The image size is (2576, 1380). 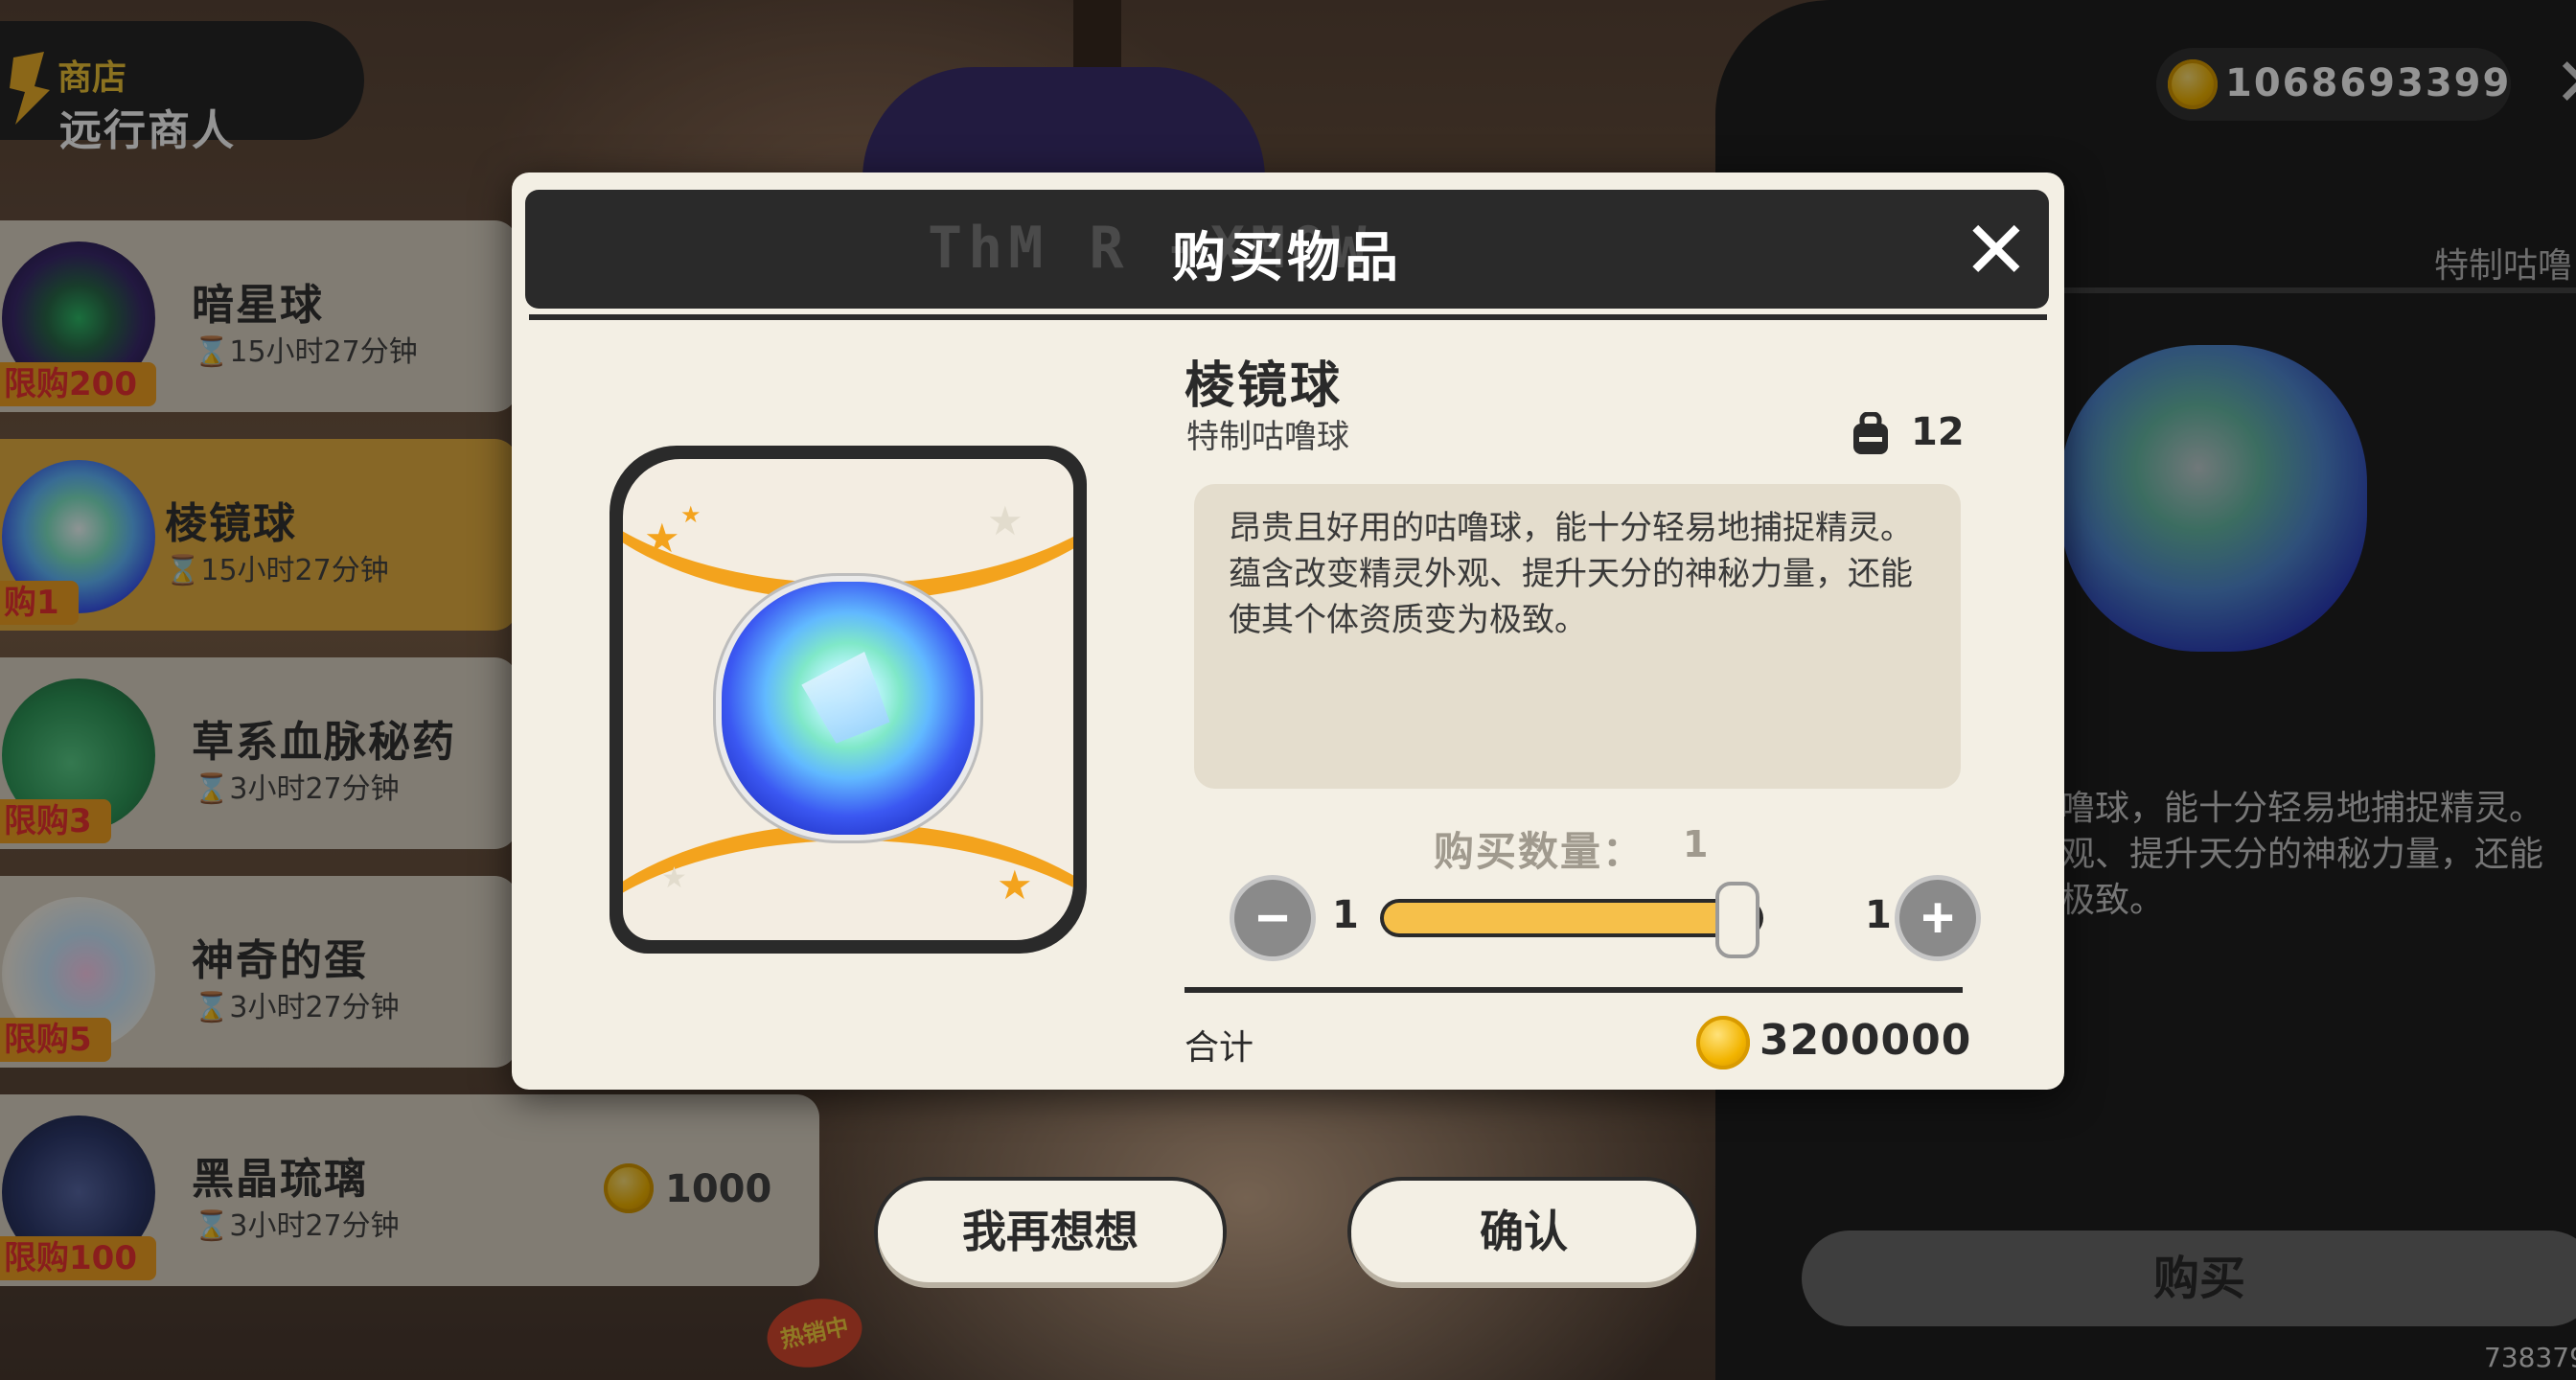 I want to click on gold-coin-icon, so click(x=1723, y=1043).